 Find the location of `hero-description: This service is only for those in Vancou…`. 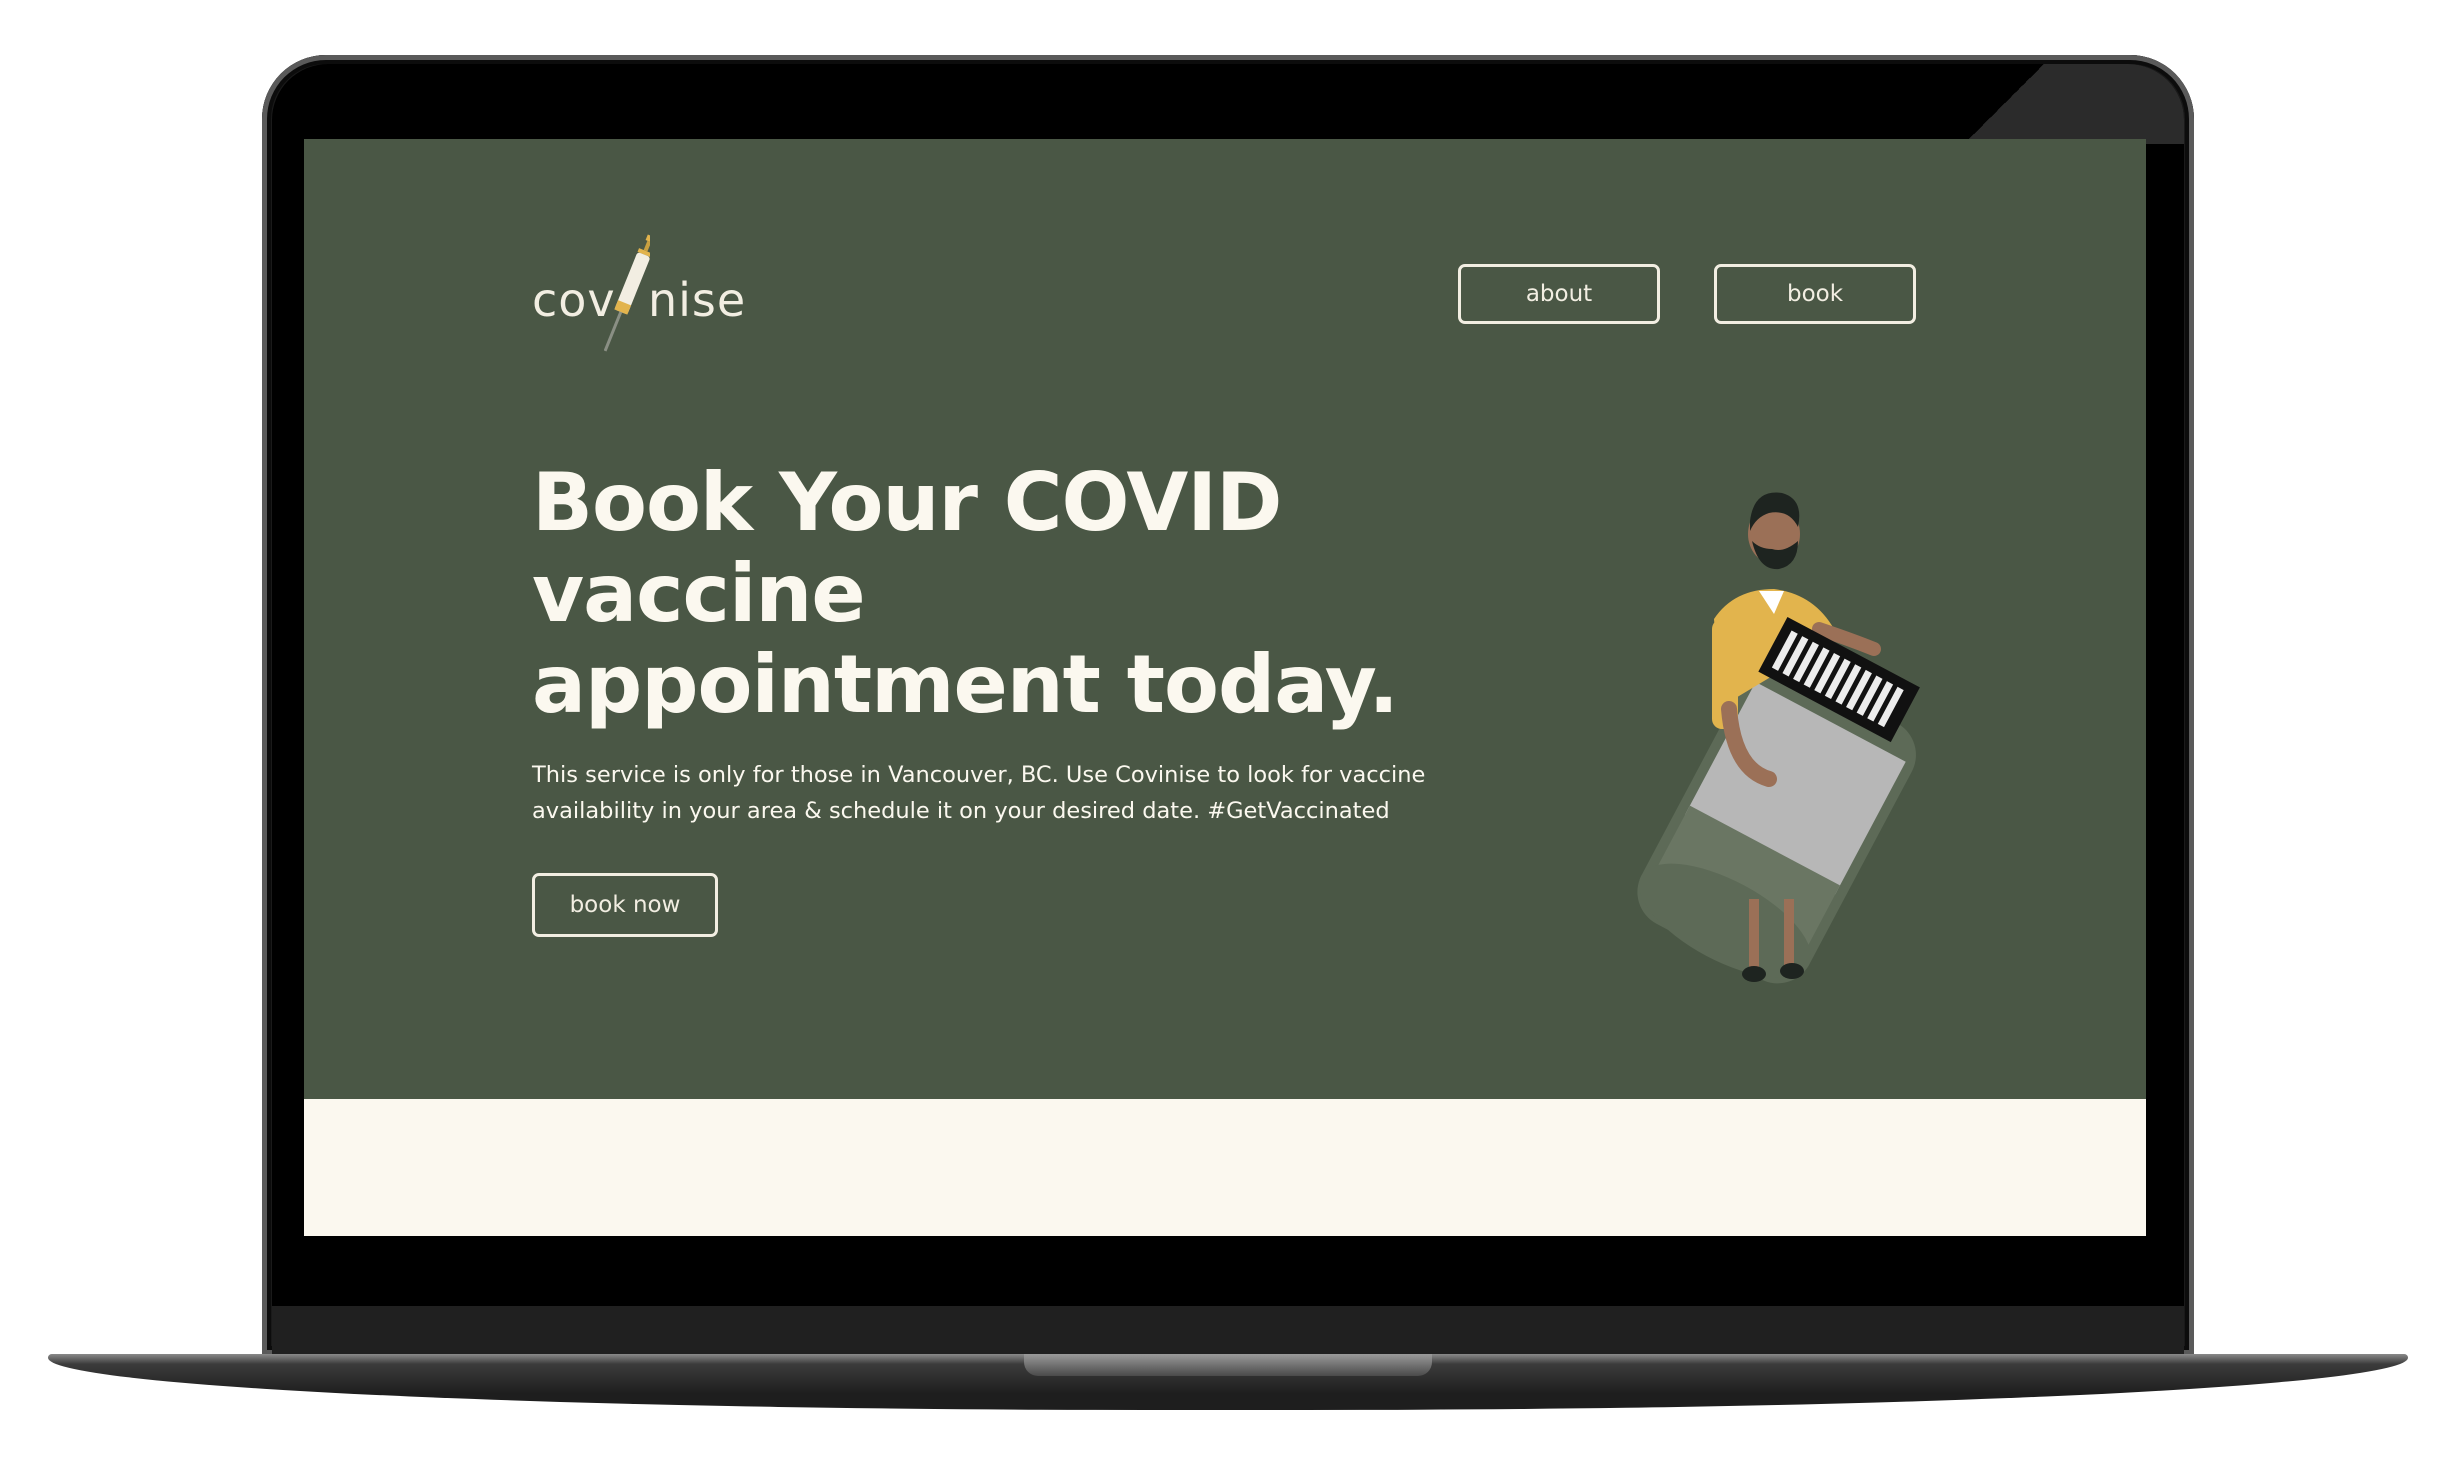

hero-description: This service is only for those in Vancou… is located at coordinates (979, 793).